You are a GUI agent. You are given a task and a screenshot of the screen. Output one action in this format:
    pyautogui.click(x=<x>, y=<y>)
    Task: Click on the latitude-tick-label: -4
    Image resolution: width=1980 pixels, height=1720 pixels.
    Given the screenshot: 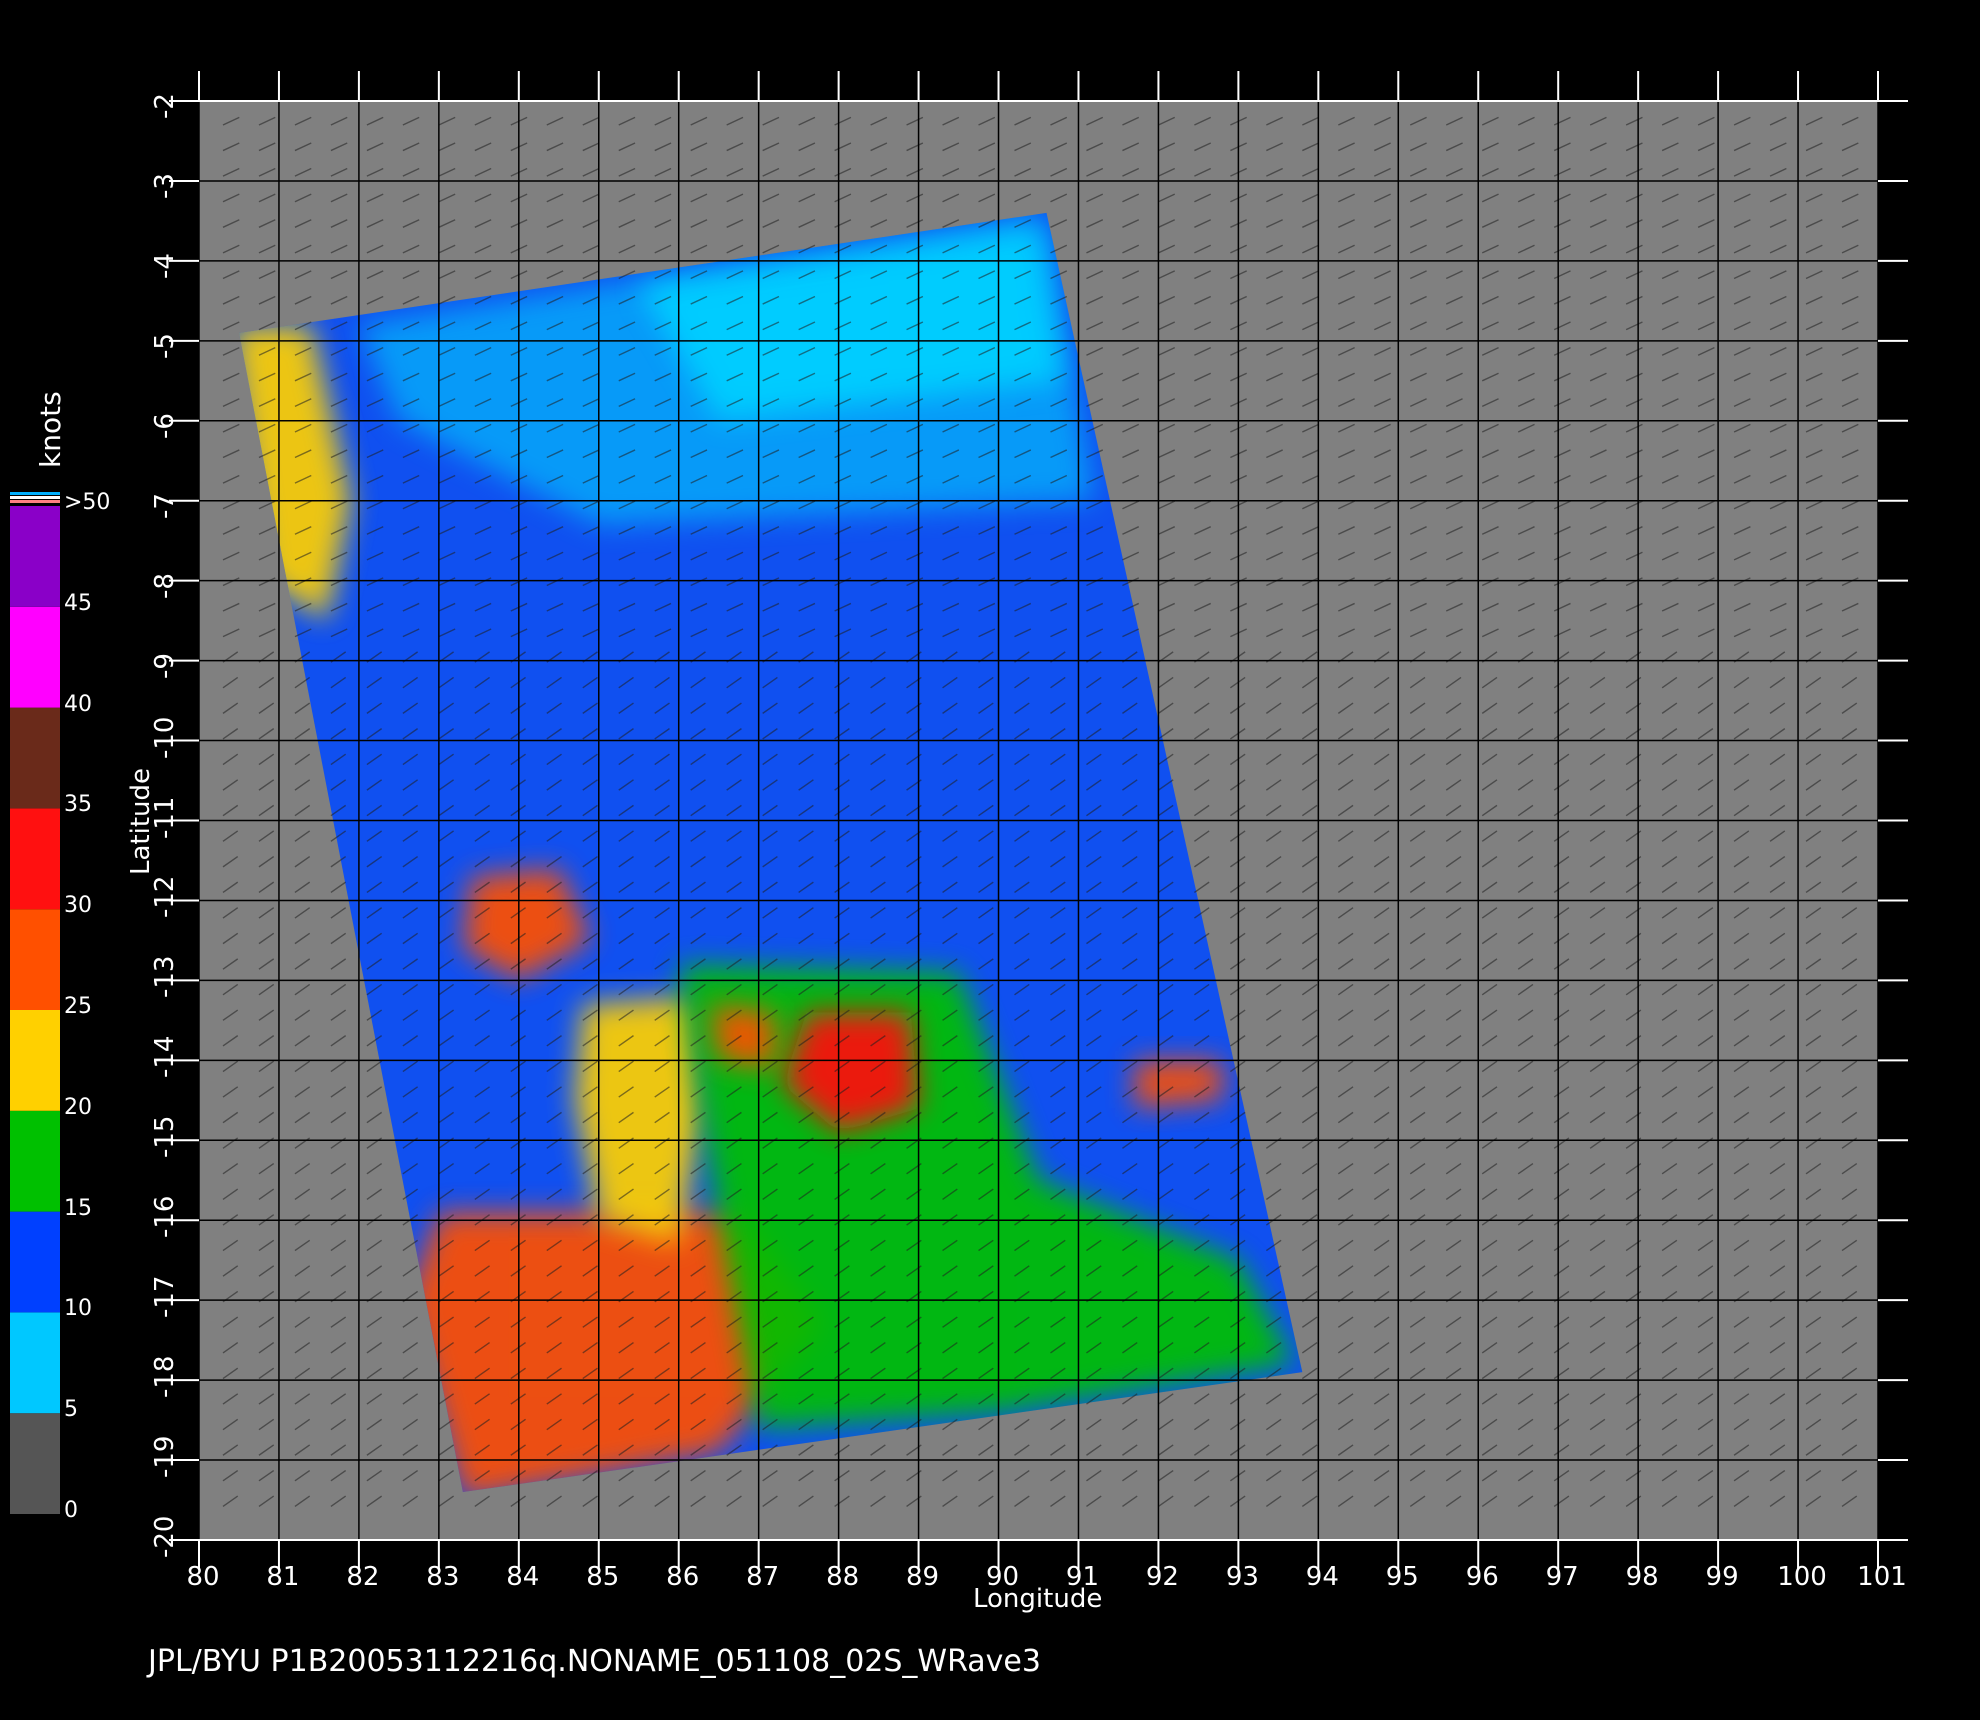 What is the action you would take?
    pyautogui.click(x=165, y=265)
    